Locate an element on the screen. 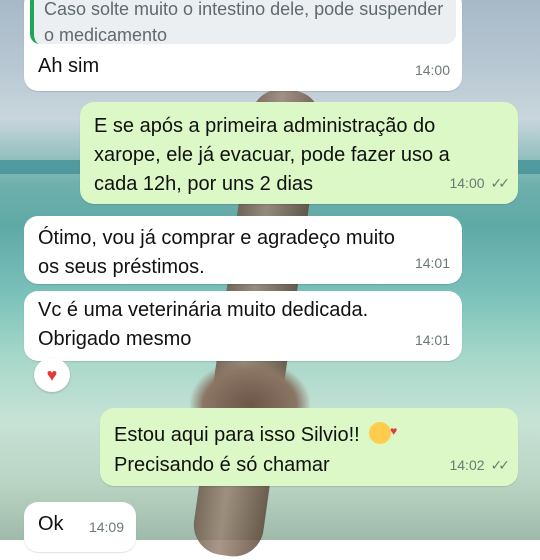 Image resolution: width=540 pixels, height=560 pixels. smiling-face-with-hearts-icon is located at coordinates (383, 431).